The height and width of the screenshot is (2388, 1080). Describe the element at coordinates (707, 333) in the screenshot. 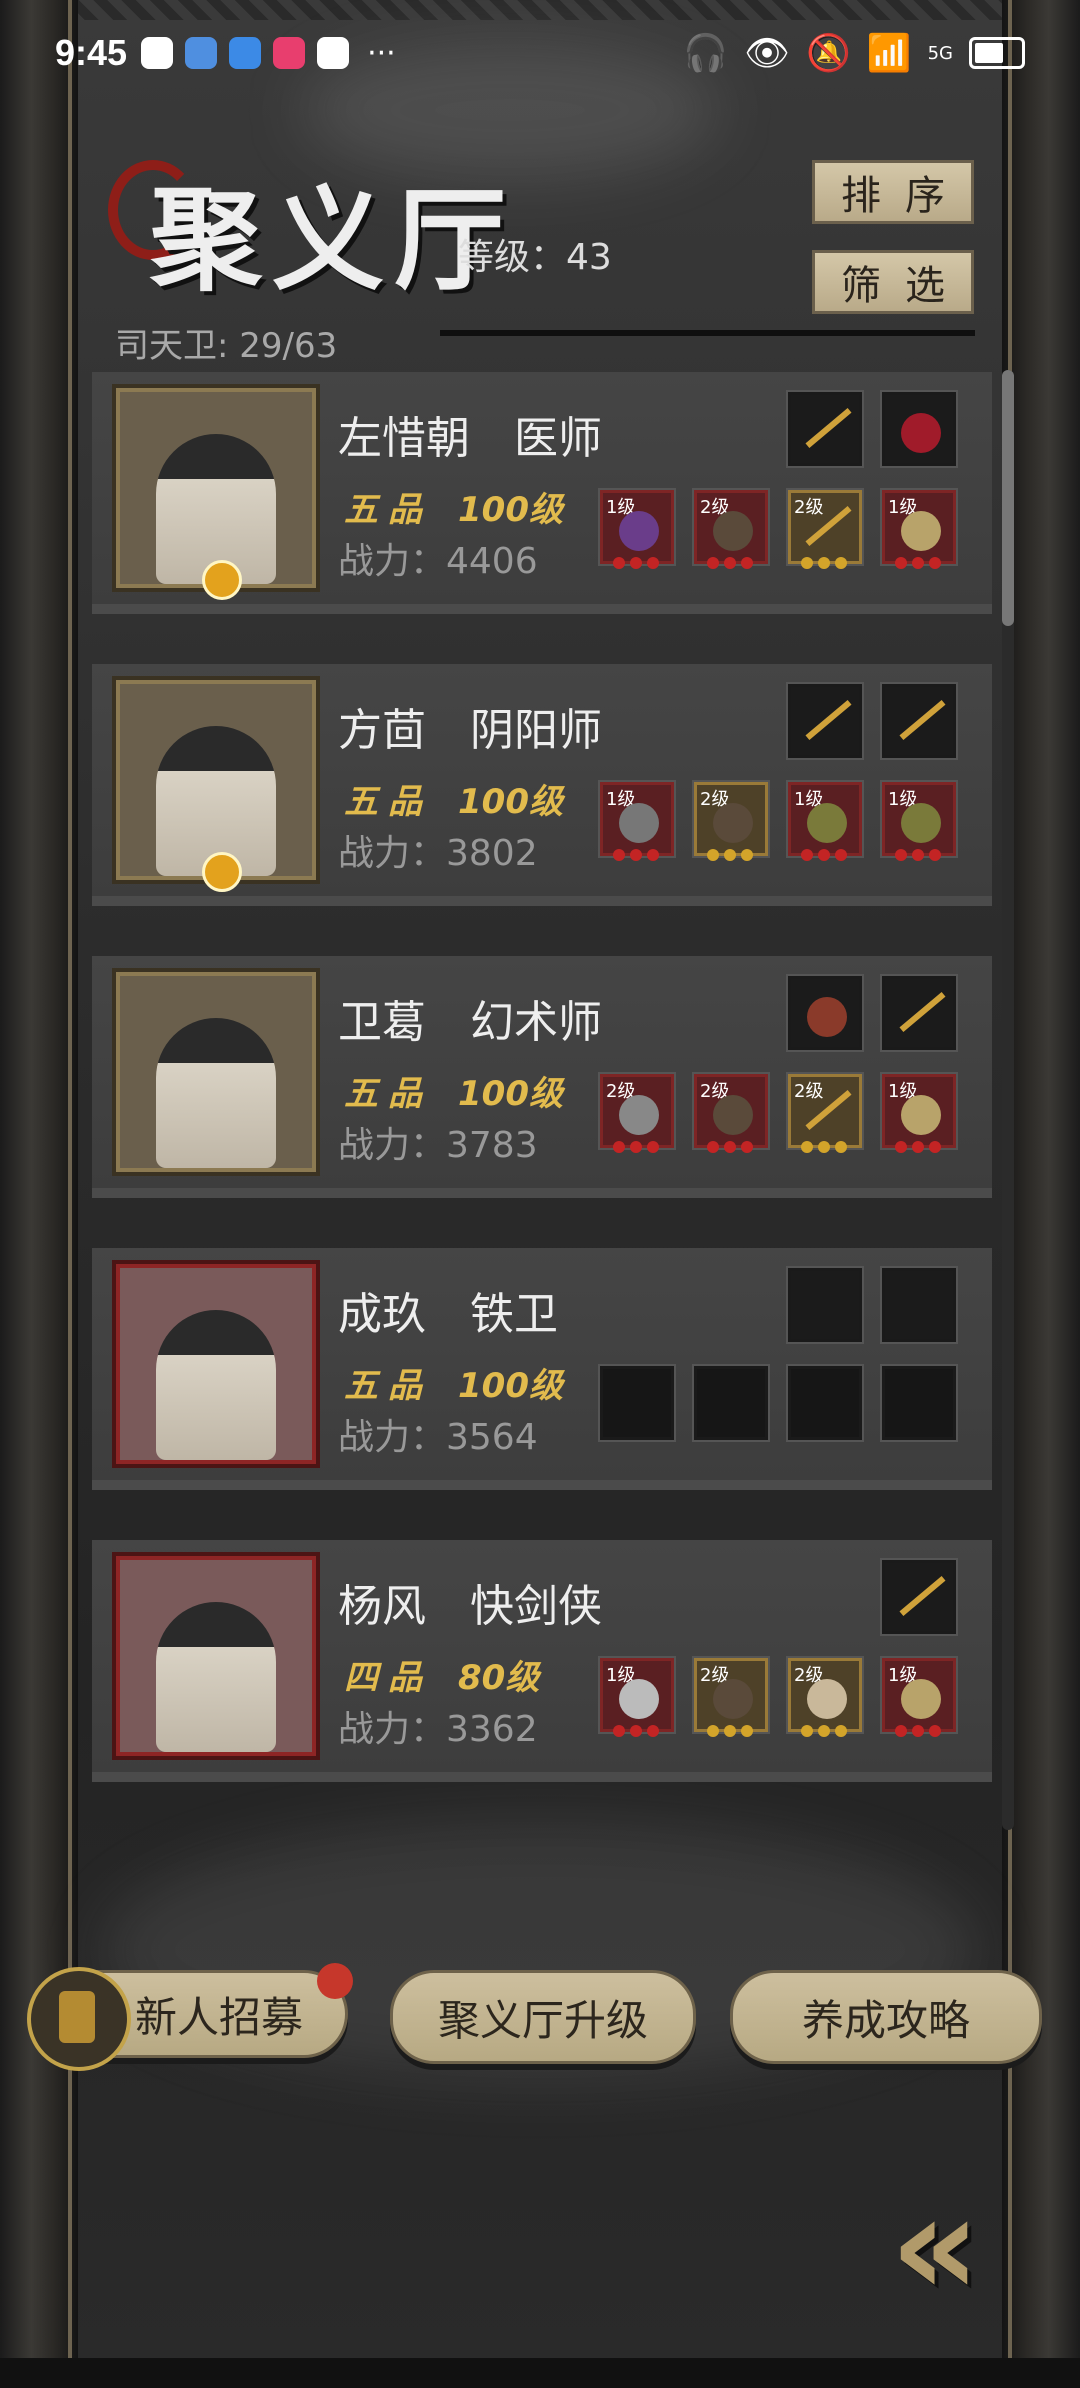

I see `header-divider` at that location.